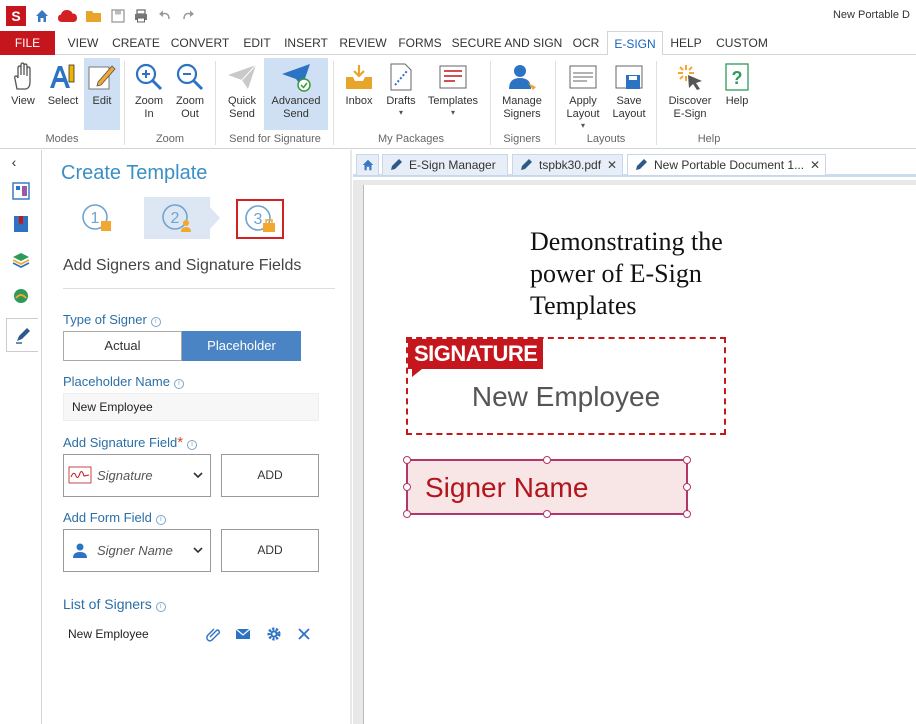 The height and width of the screenshot is (724, 916). What do you see at coordinates (686, 43) in the screenshot?
I see `tab-help: HELP` at bounding box center [686, 43].